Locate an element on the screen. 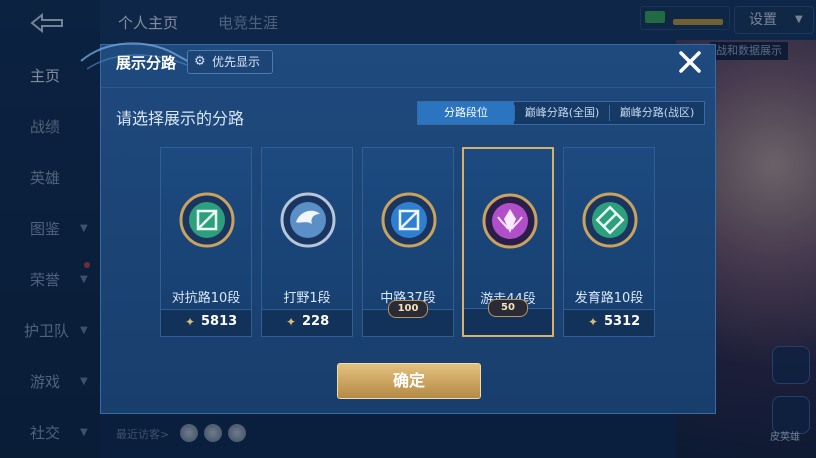  clash-lane-icon is located at coordinates (207, 220).